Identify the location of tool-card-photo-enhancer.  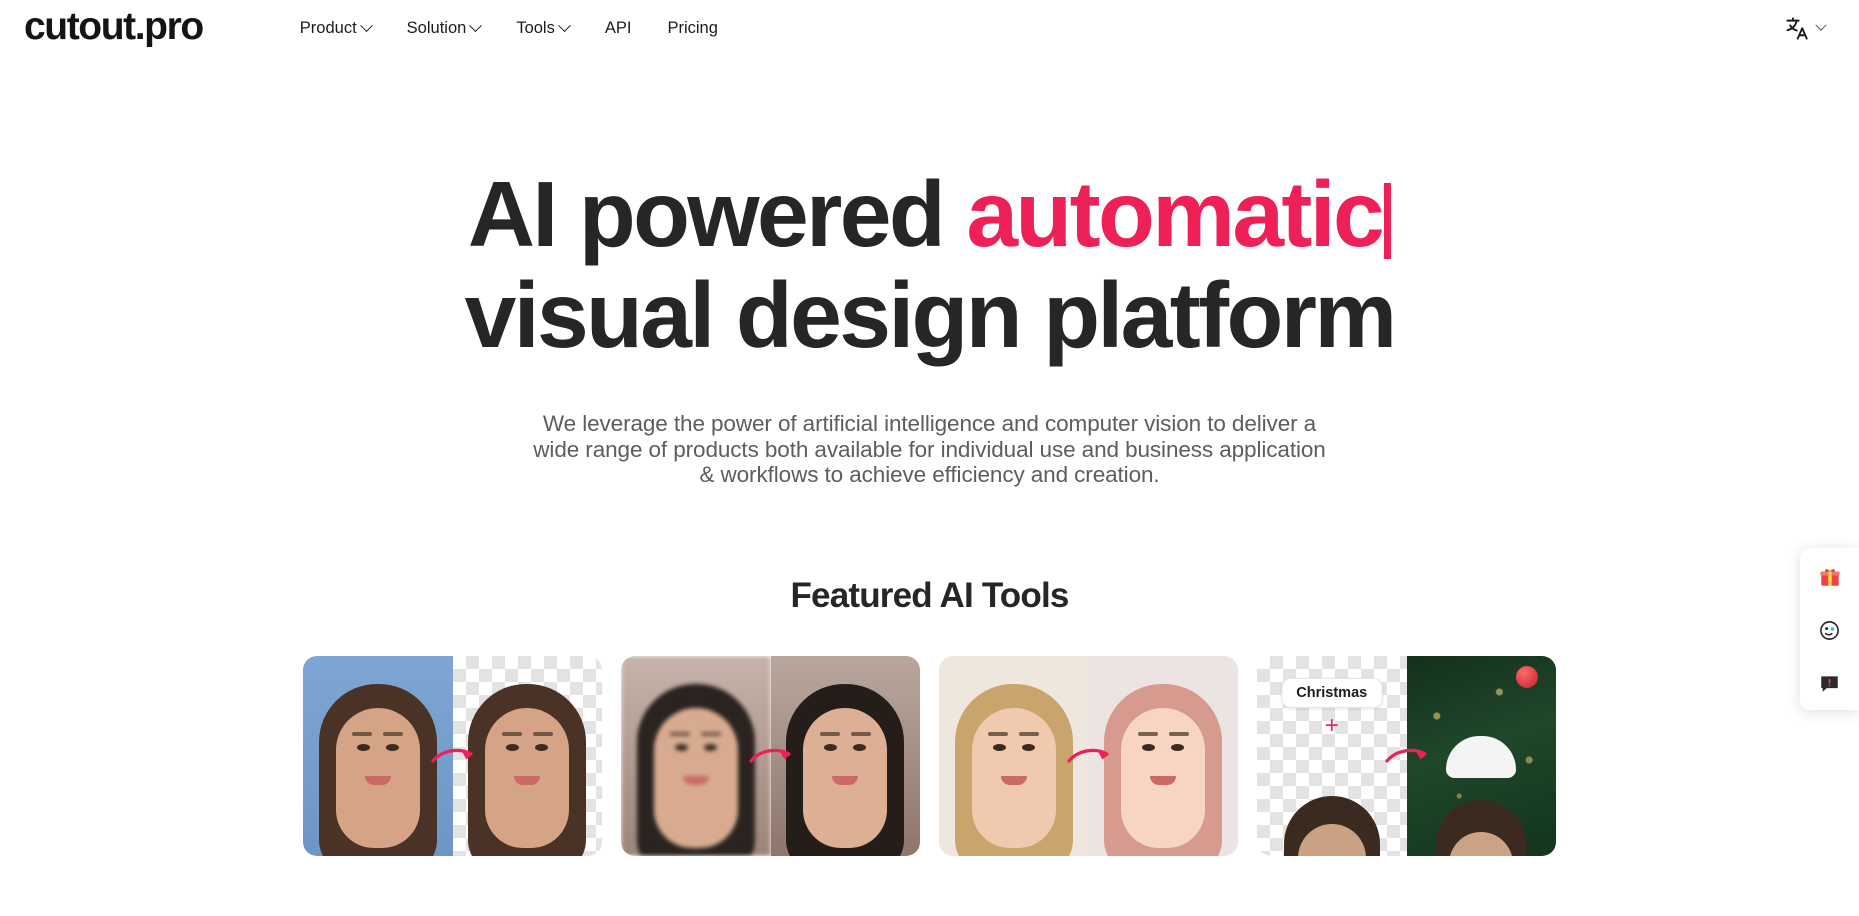
(771, 755).